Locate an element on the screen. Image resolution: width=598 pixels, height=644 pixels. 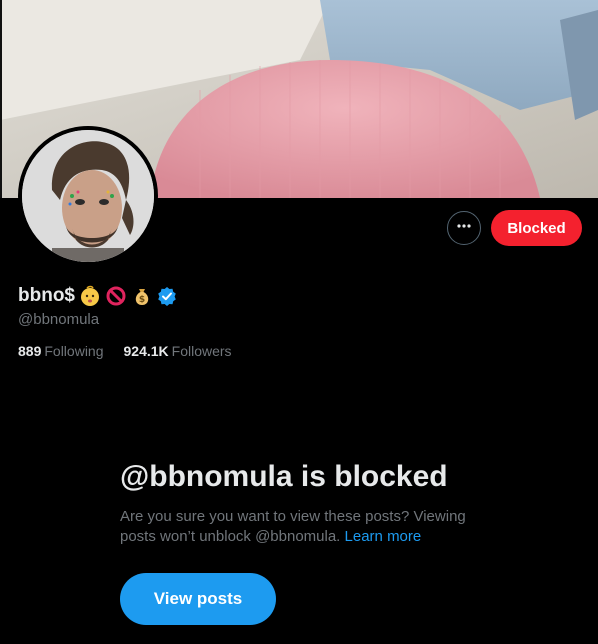
followers-count: 924.1K is located at coordinates (146, 351).